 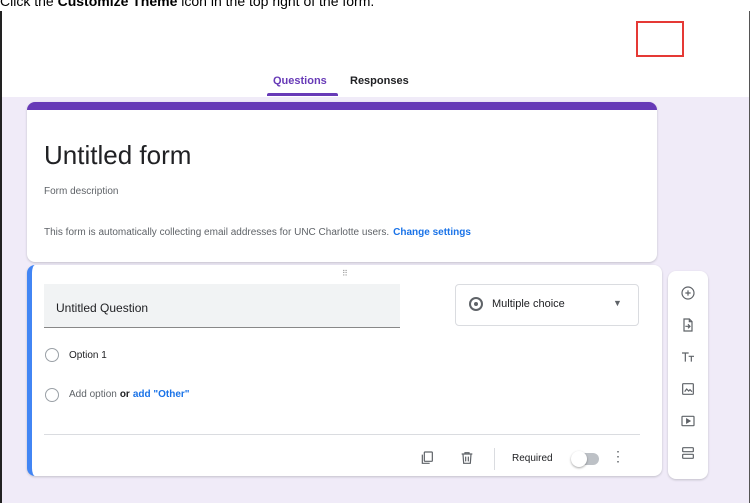 What do you see at coordinates (81, 191) in the screenshot?
I see `form-description: Form description` at bounding box center [81, 191].